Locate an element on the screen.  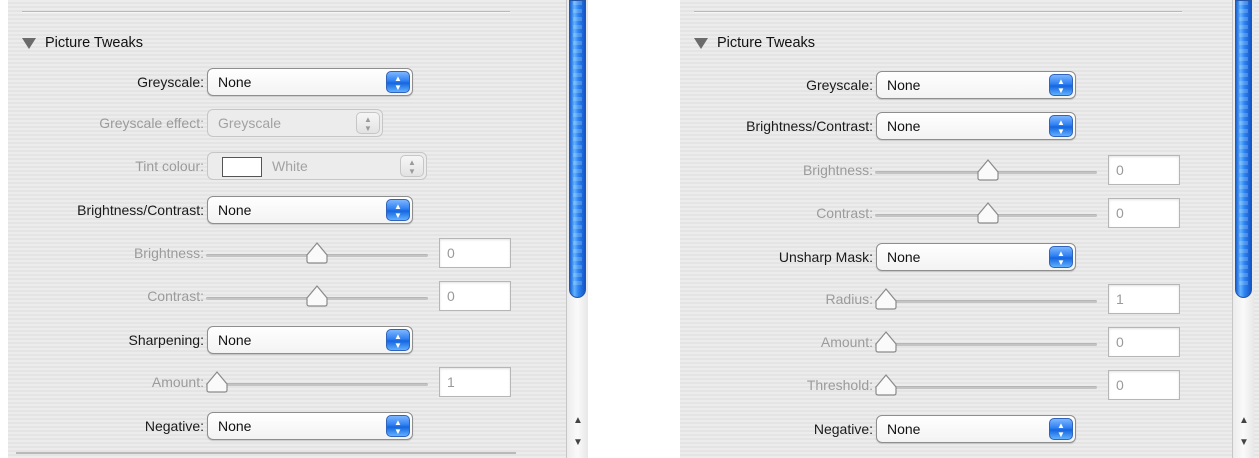
unsharp-mask-value: None is located at coordinates (904, 257).